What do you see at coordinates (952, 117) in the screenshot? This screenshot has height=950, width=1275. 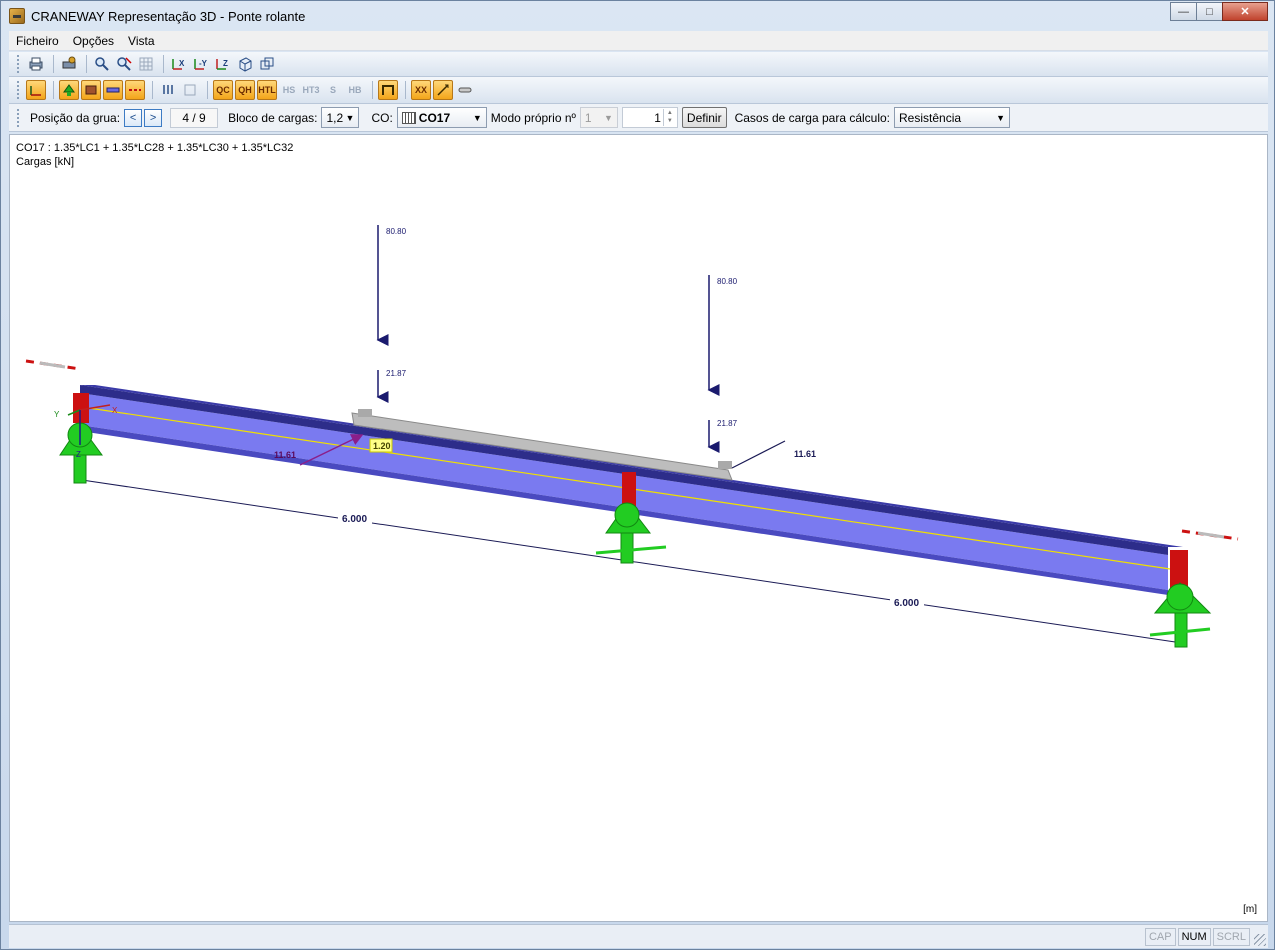 I see `load-cases-select: Resistência ▼` at bounding box center [952, 117].